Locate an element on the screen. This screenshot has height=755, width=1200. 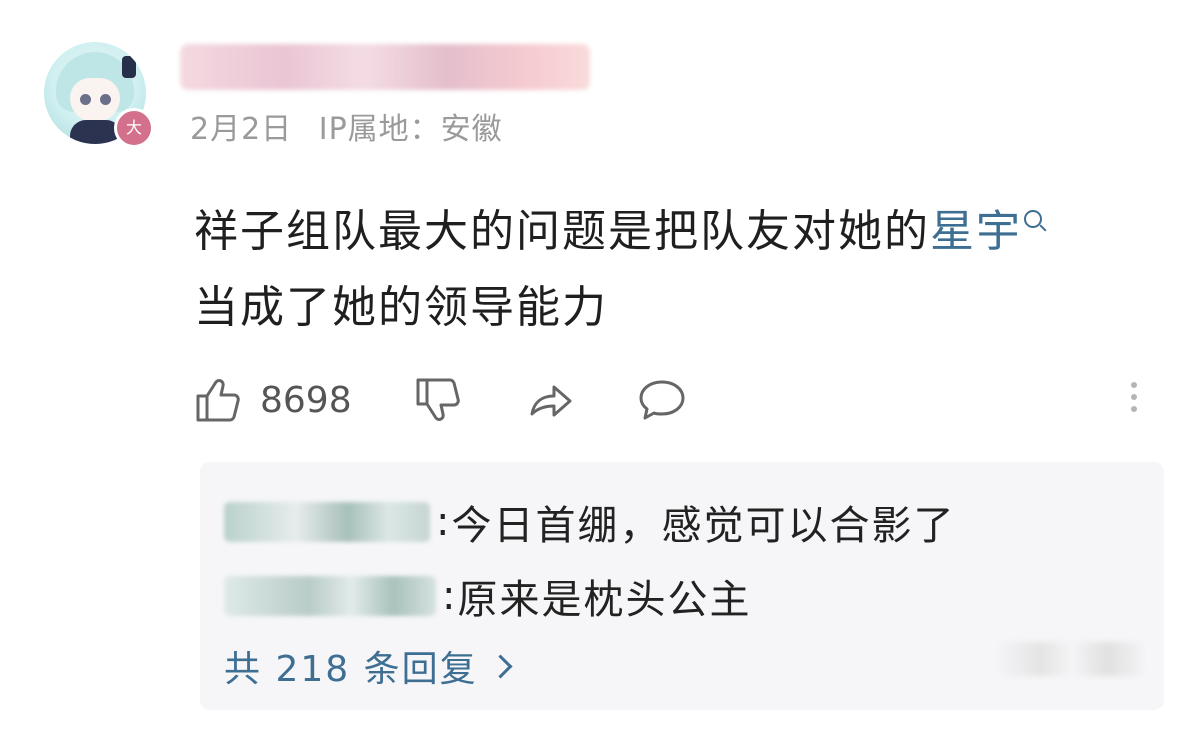
comment-date: 2月2日 is located at coordinates (241, 129).